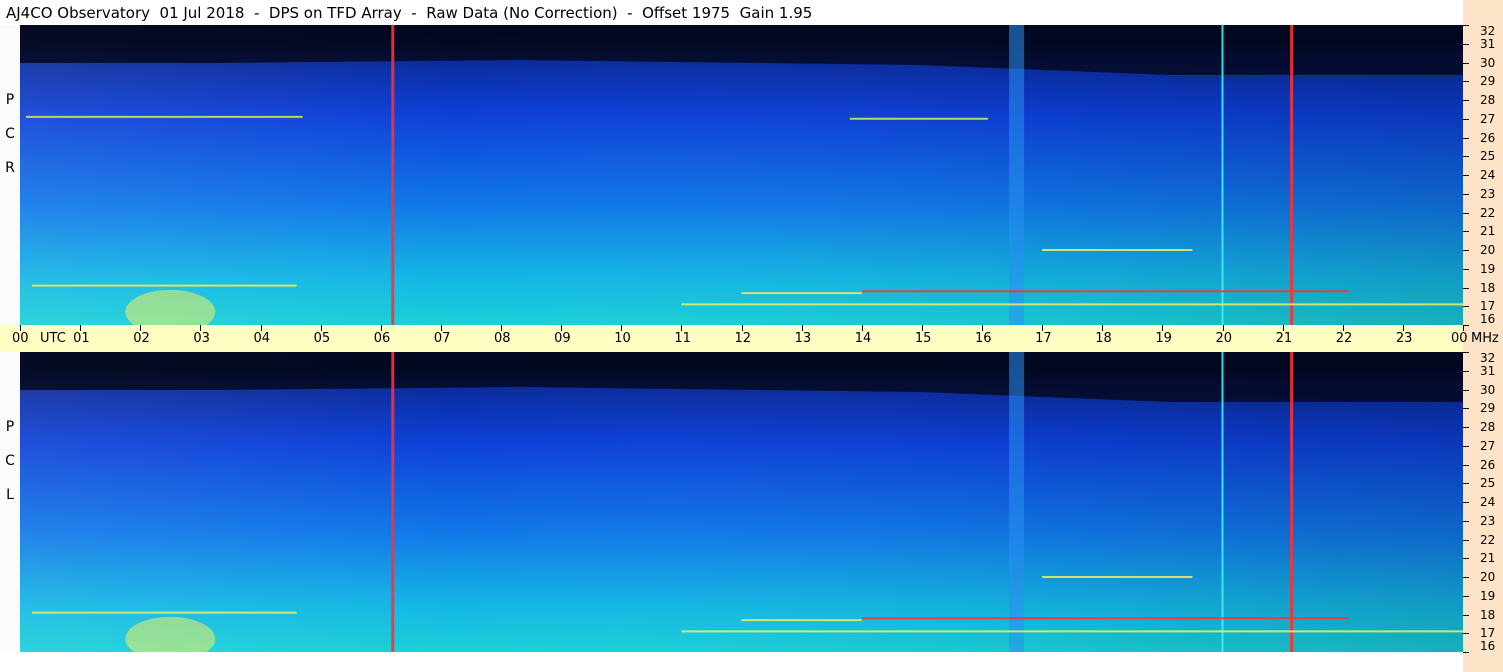  I want to click on lcp-mhz-label-16: 16, so click(1488, 646).